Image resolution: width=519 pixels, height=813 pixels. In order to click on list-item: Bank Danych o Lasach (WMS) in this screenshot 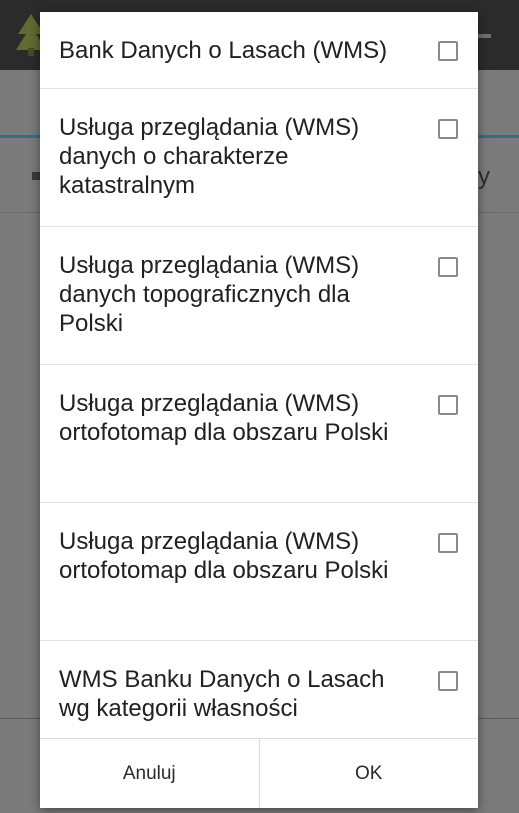, I will do `click(259, 50)`.